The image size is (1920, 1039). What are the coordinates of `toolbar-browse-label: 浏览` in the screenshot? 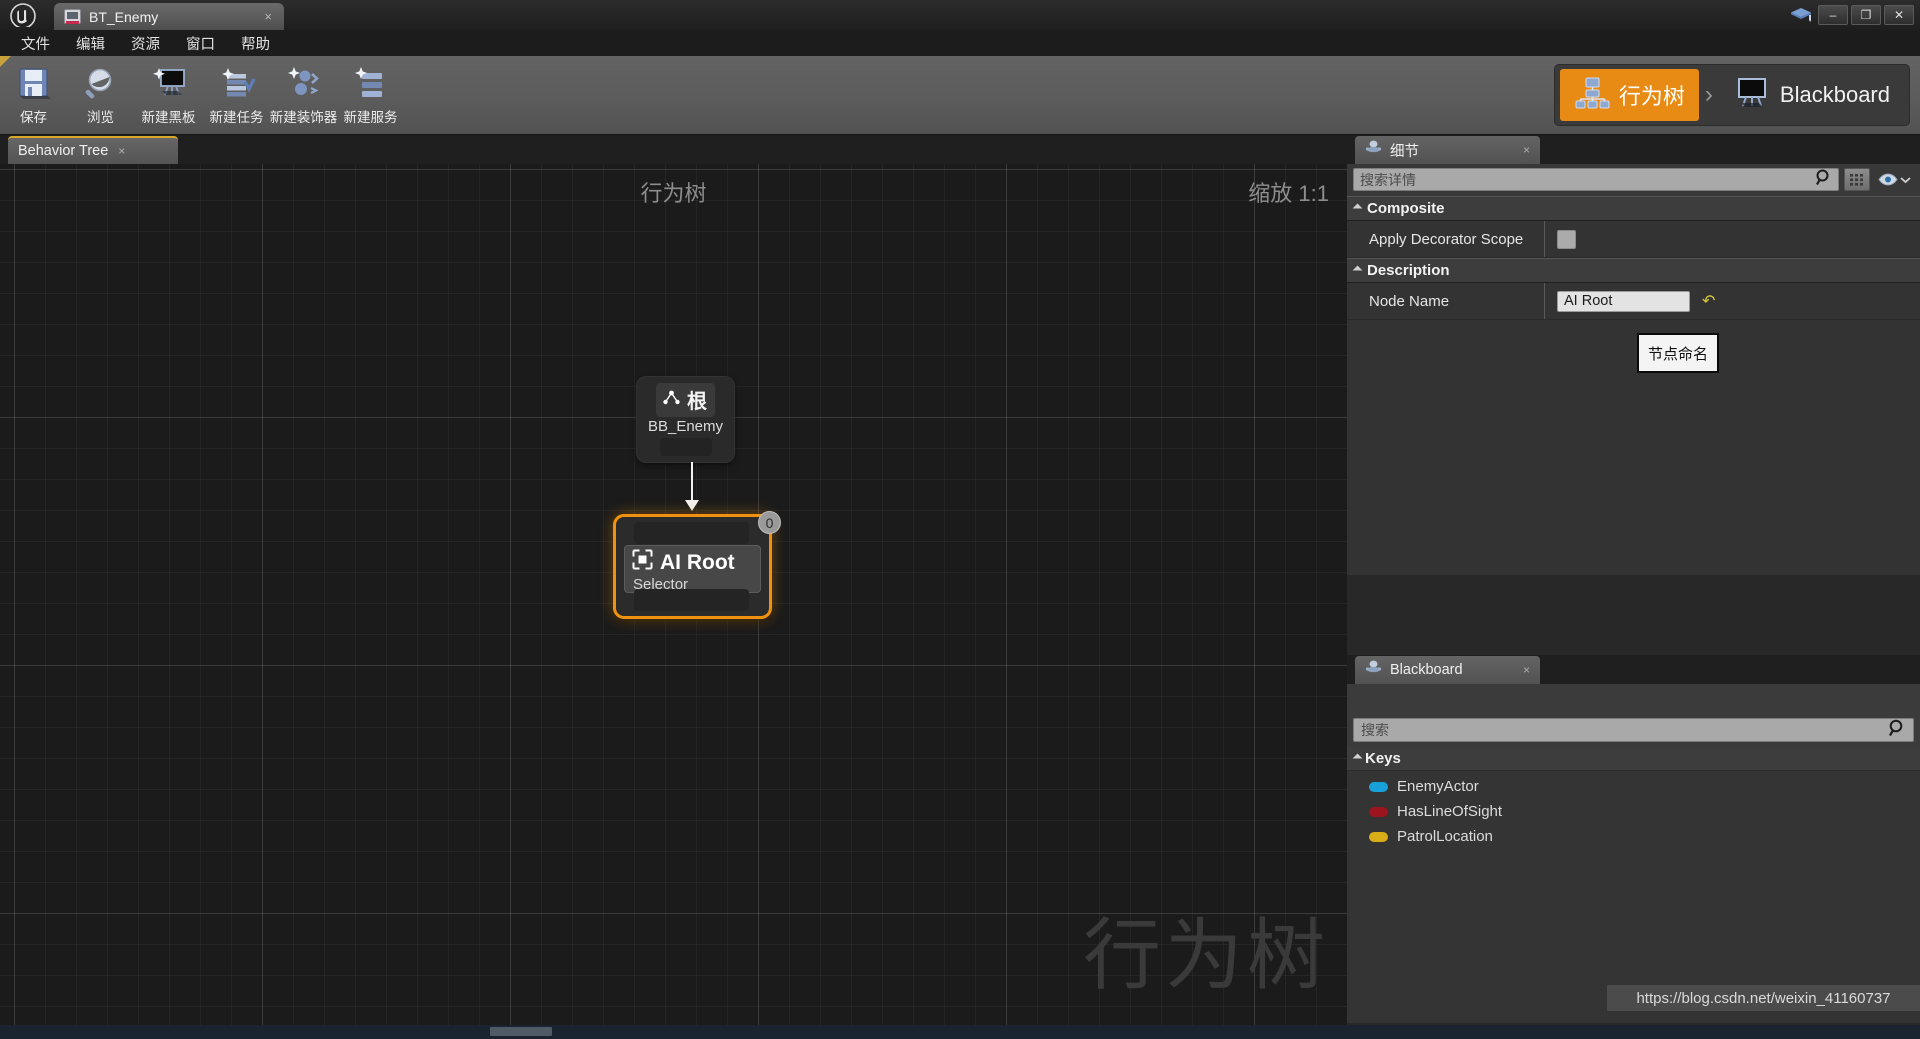 It's located at (100, 117).